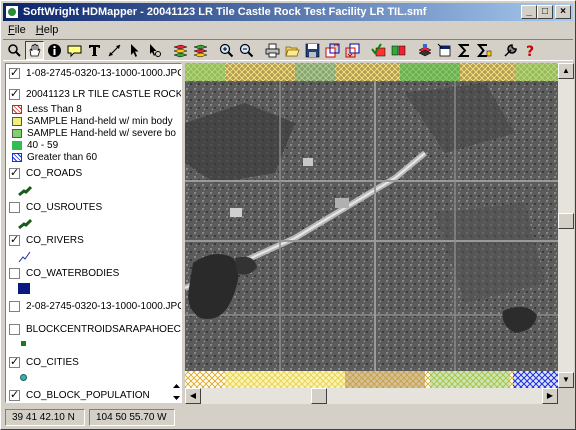 Image resolution: width=576 pixels, height=430 pixels. Describe the element at coordinates (104, 329) in the screenshot. I see `layer-name: BLOCKCENTROIDSARAPAHOECOU` at that location.